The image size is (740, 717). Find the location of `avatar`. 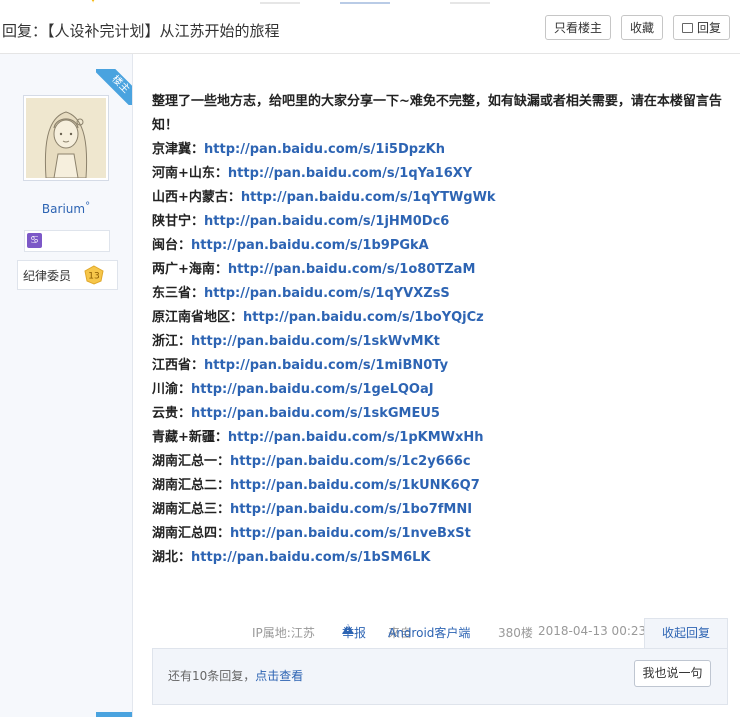

avatar is located at coordinates (66, 138).